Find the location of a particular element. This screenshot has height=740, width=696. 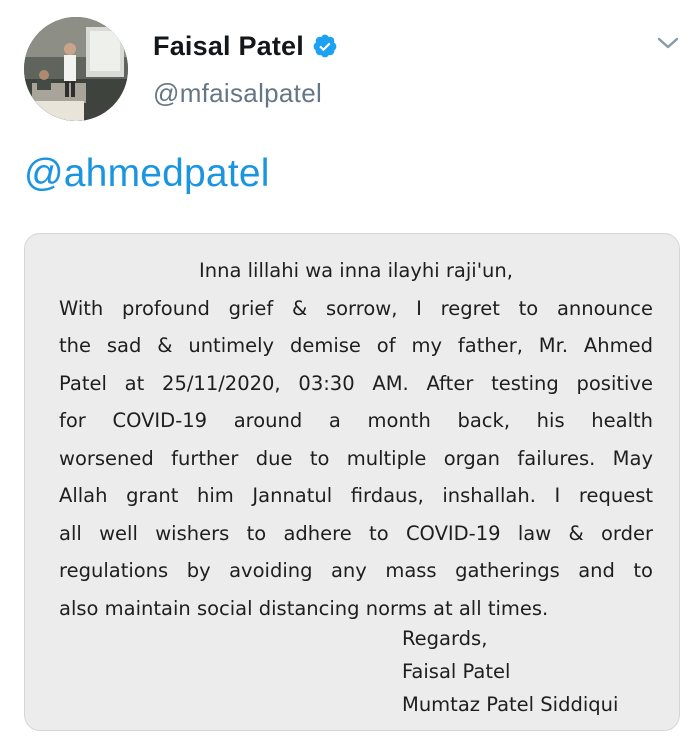

chevron-down-icon is located at coordinates (668, 43).